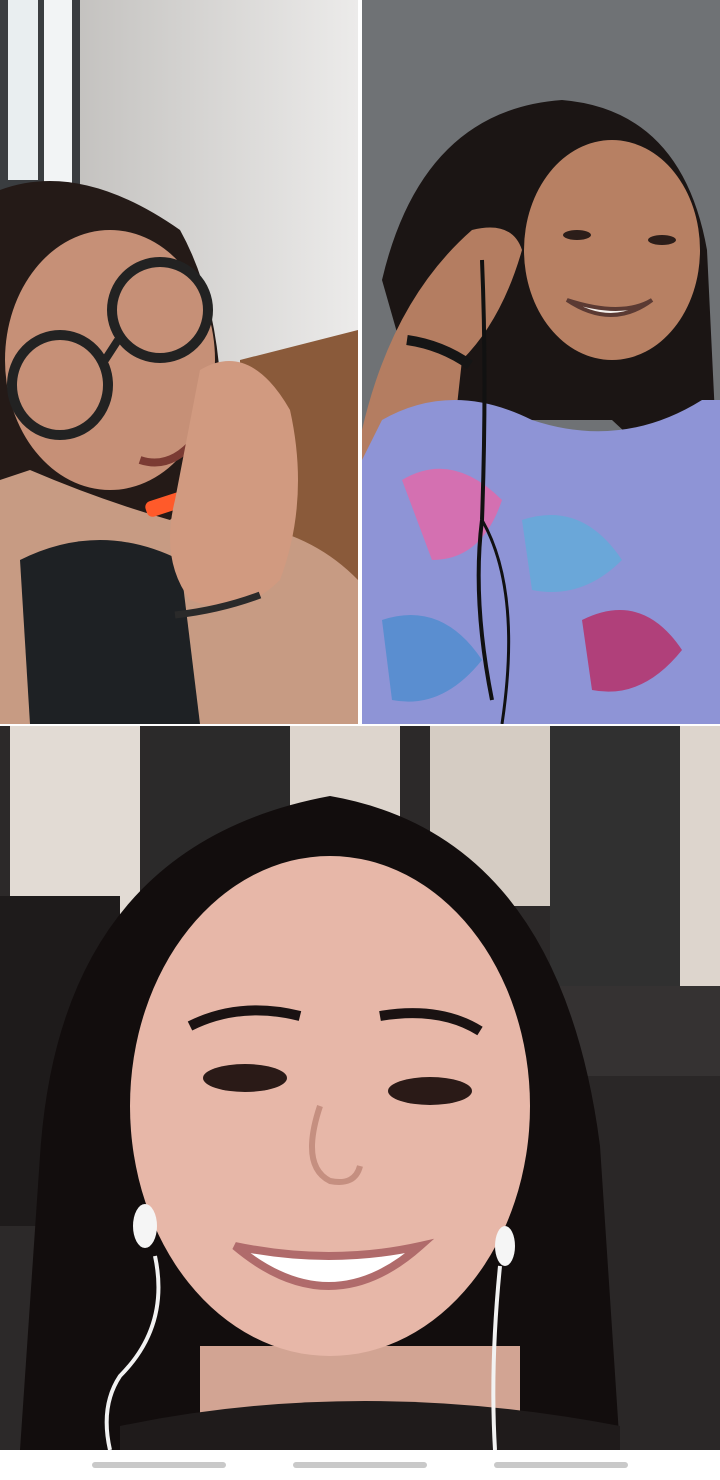 The image size is (720, 1480). I want to click on home-button, so click(360, 1465).